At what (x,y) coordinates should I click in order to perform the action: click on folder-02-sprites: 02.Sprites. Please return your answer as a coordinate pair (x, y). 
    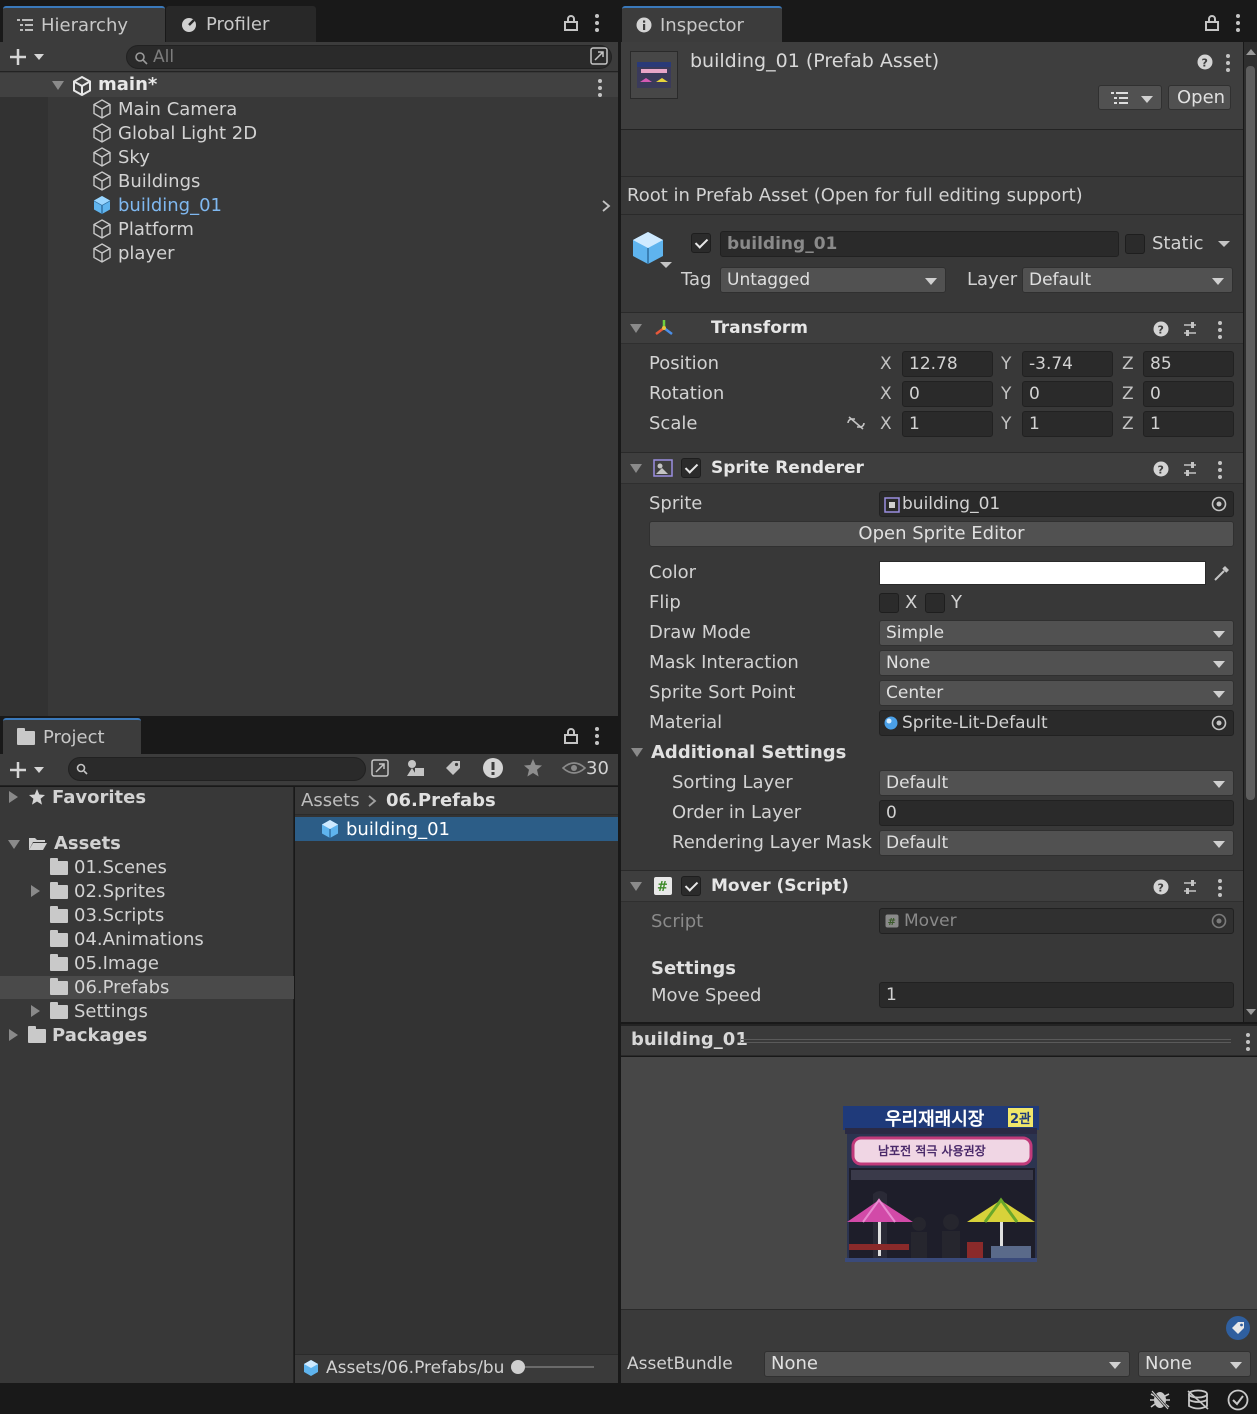
    Looking at the image, I should click on (107, 891).